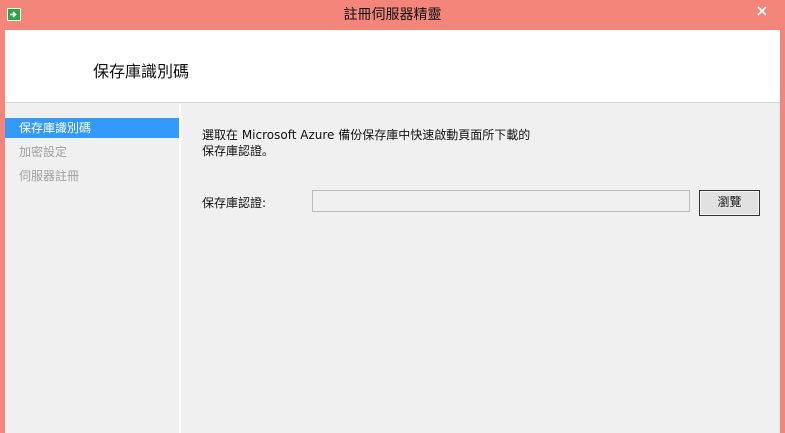  Describe the element at coordinates (49, 176) in the screenshot. I see `sidebar-item-server-registration: 伺服器註冊` at that location.